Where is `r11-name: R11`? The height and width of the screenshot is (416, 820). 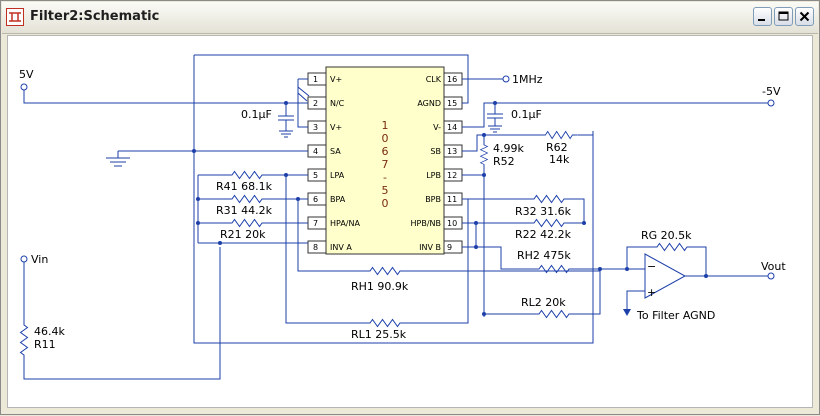
r11-name: R11 is located at coordinates (45, 344).